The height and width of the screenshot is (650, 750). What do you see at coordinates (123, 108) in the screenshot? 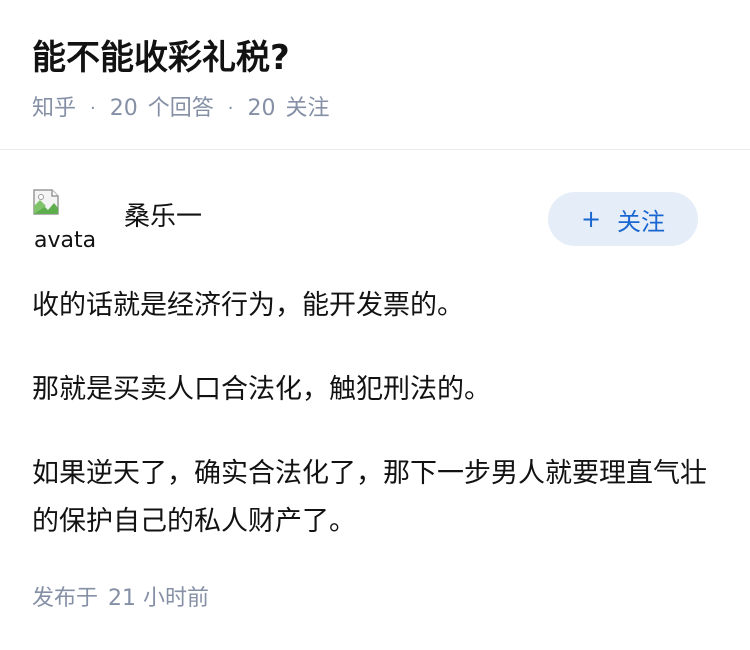
I see `answer-count: 20` at bounding box center [123, 108].